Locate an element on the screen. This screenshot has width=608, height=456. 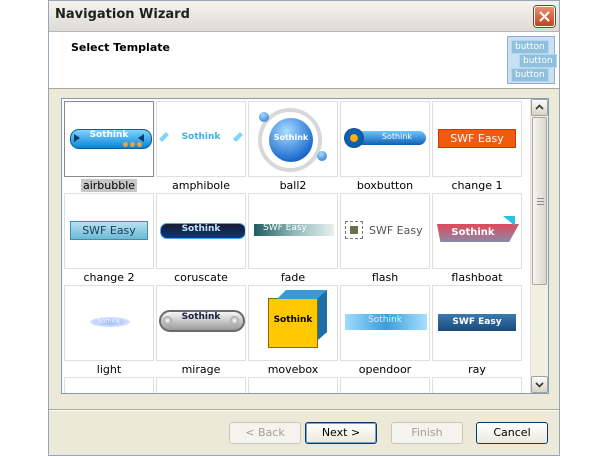
template-item-amphibole: Sothink amphibole is located at coordinates (202, 147).